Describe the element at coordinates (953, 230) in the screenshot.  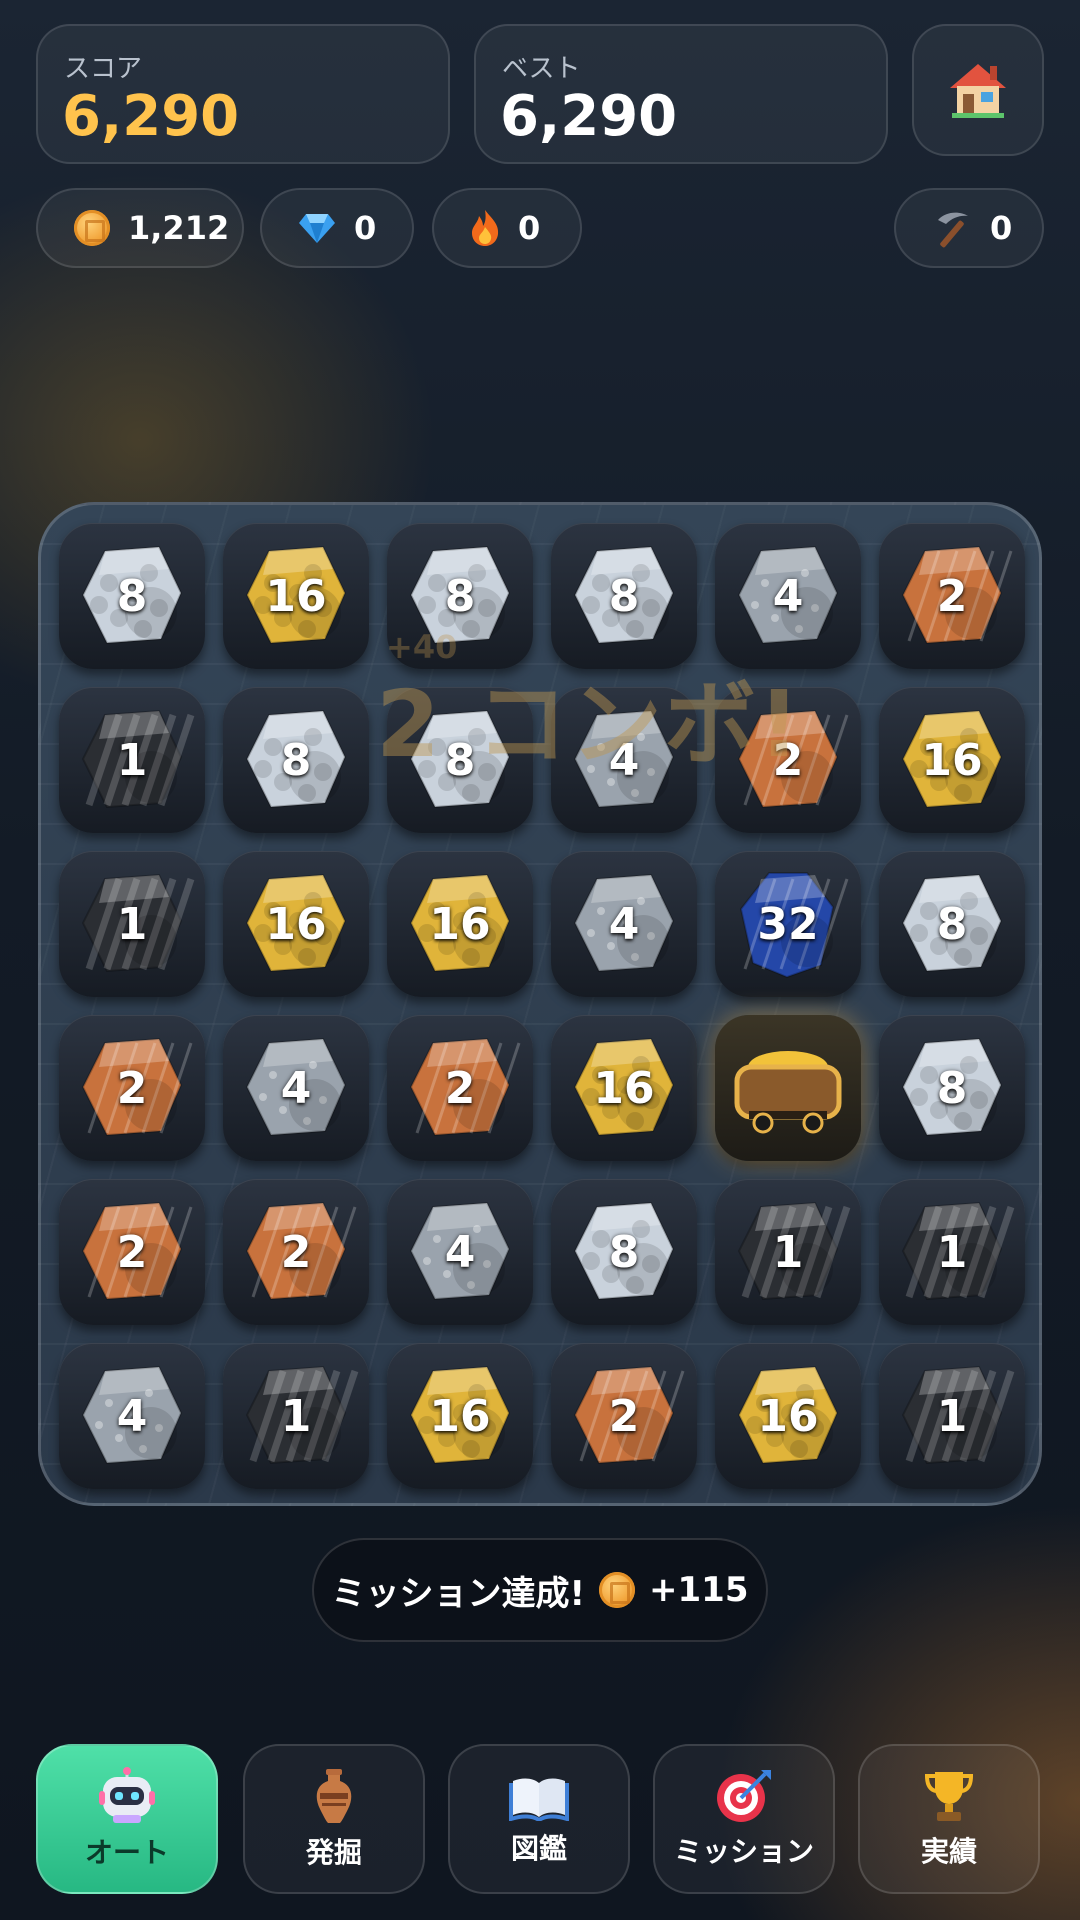
I see `pickaxe-icon` at that location.